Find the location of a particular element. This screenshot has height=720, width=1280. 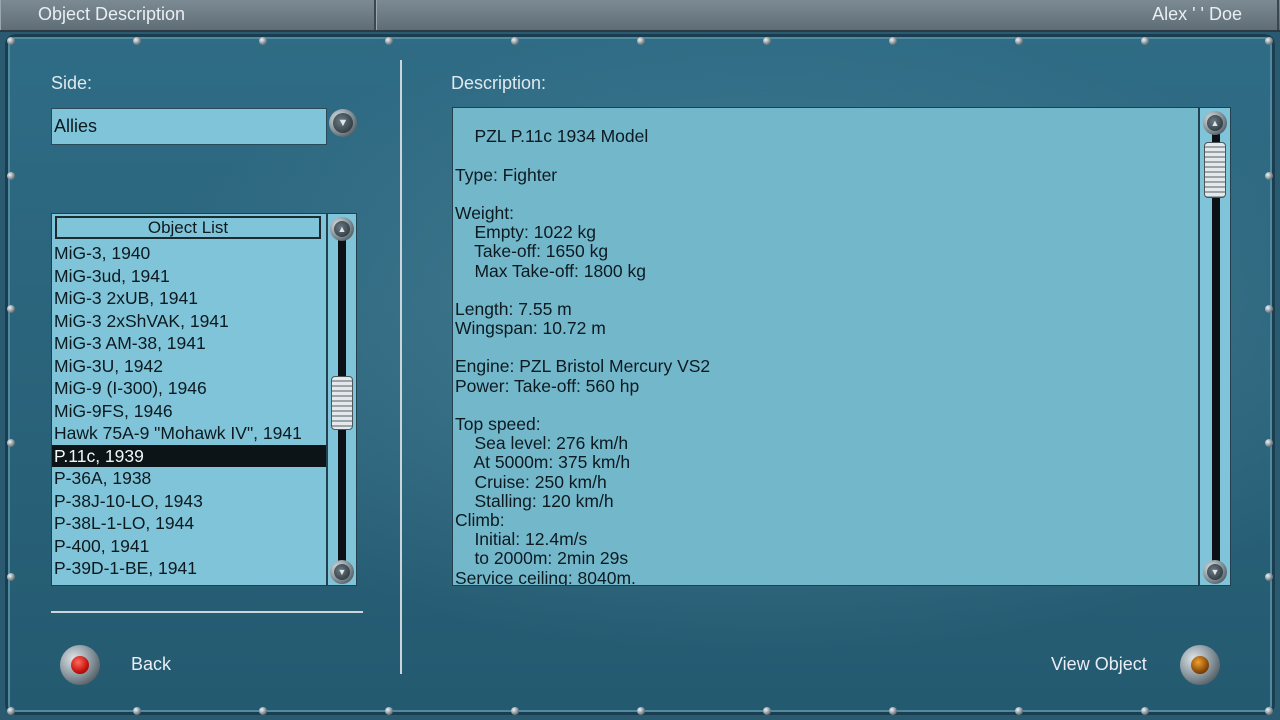

list-item: MiG-3 2xUB, 1941 is located at coordinates (189, 298).